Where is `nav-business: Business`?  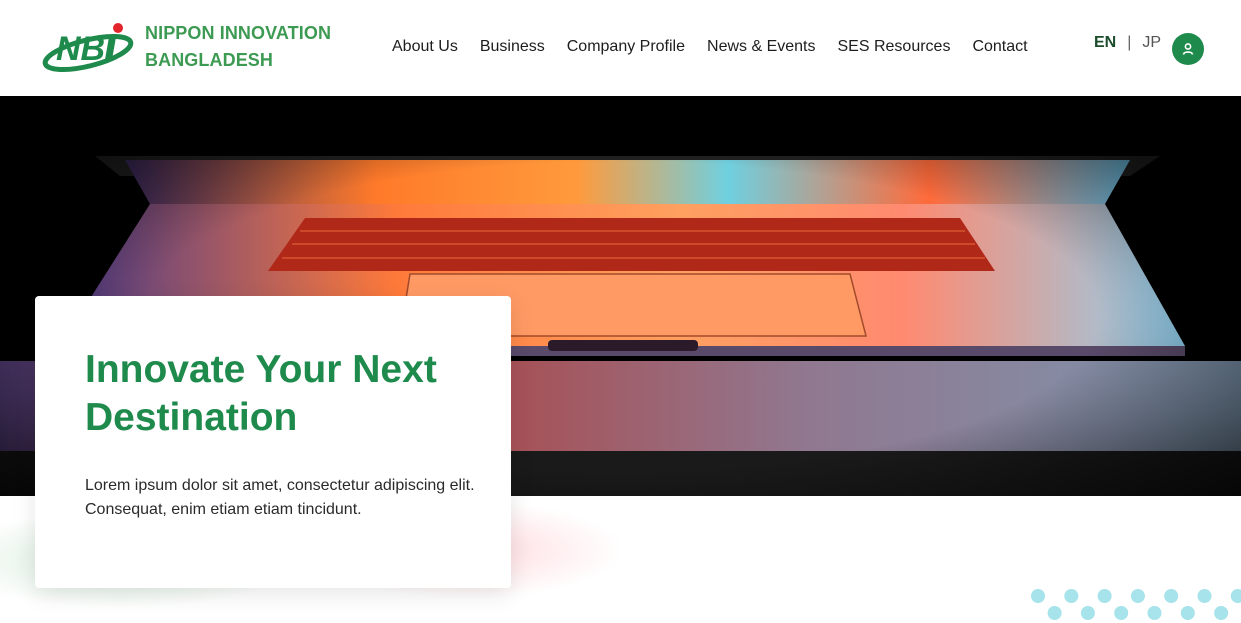
nav-business: Business is located at coordinates (512, 47).